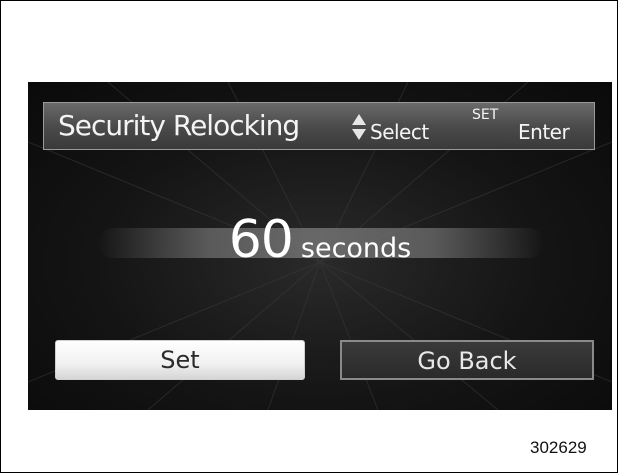  I want to click on relock-time-unit: seconds, so click(356, 248).